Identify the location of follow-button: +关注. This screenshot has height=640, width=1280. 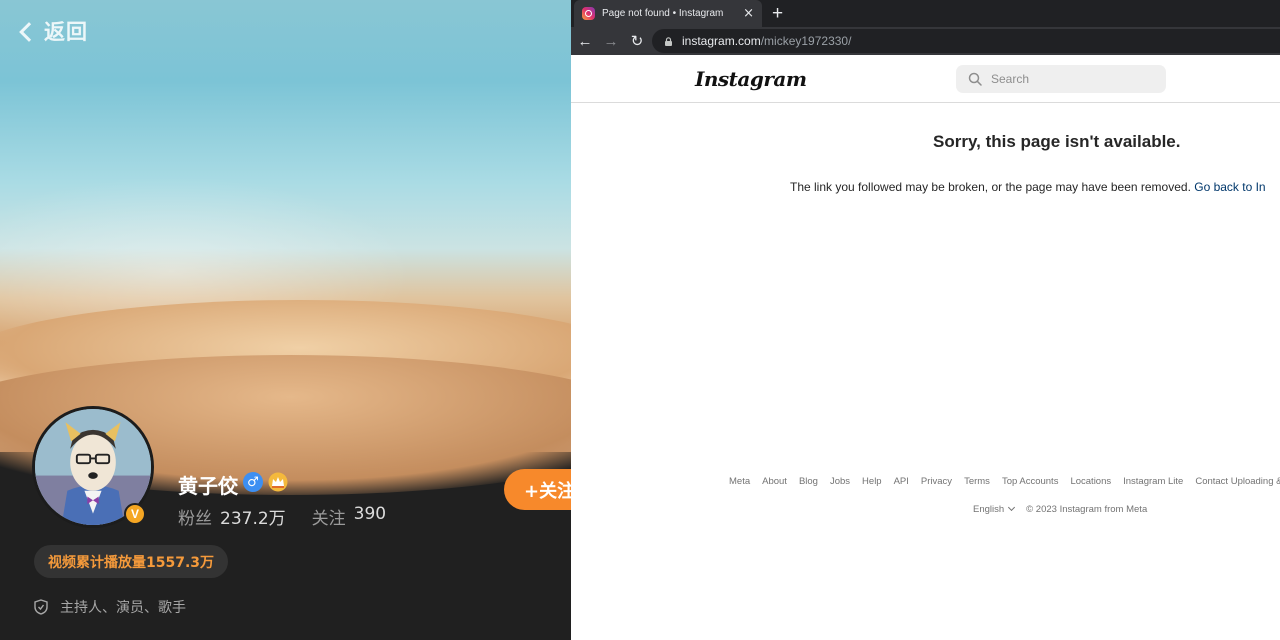
(537, 489).